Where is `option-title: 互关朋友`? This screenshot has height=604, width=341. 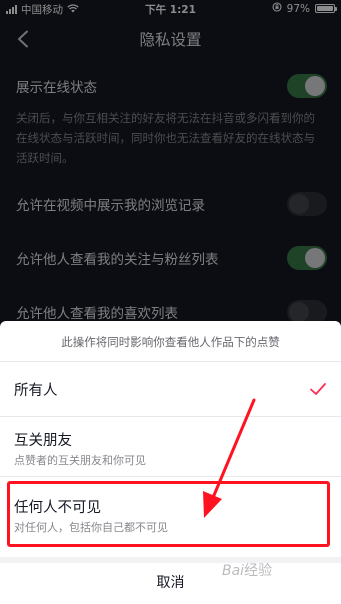 option-title: 互关朋友 is located at coordinates (43, 441).